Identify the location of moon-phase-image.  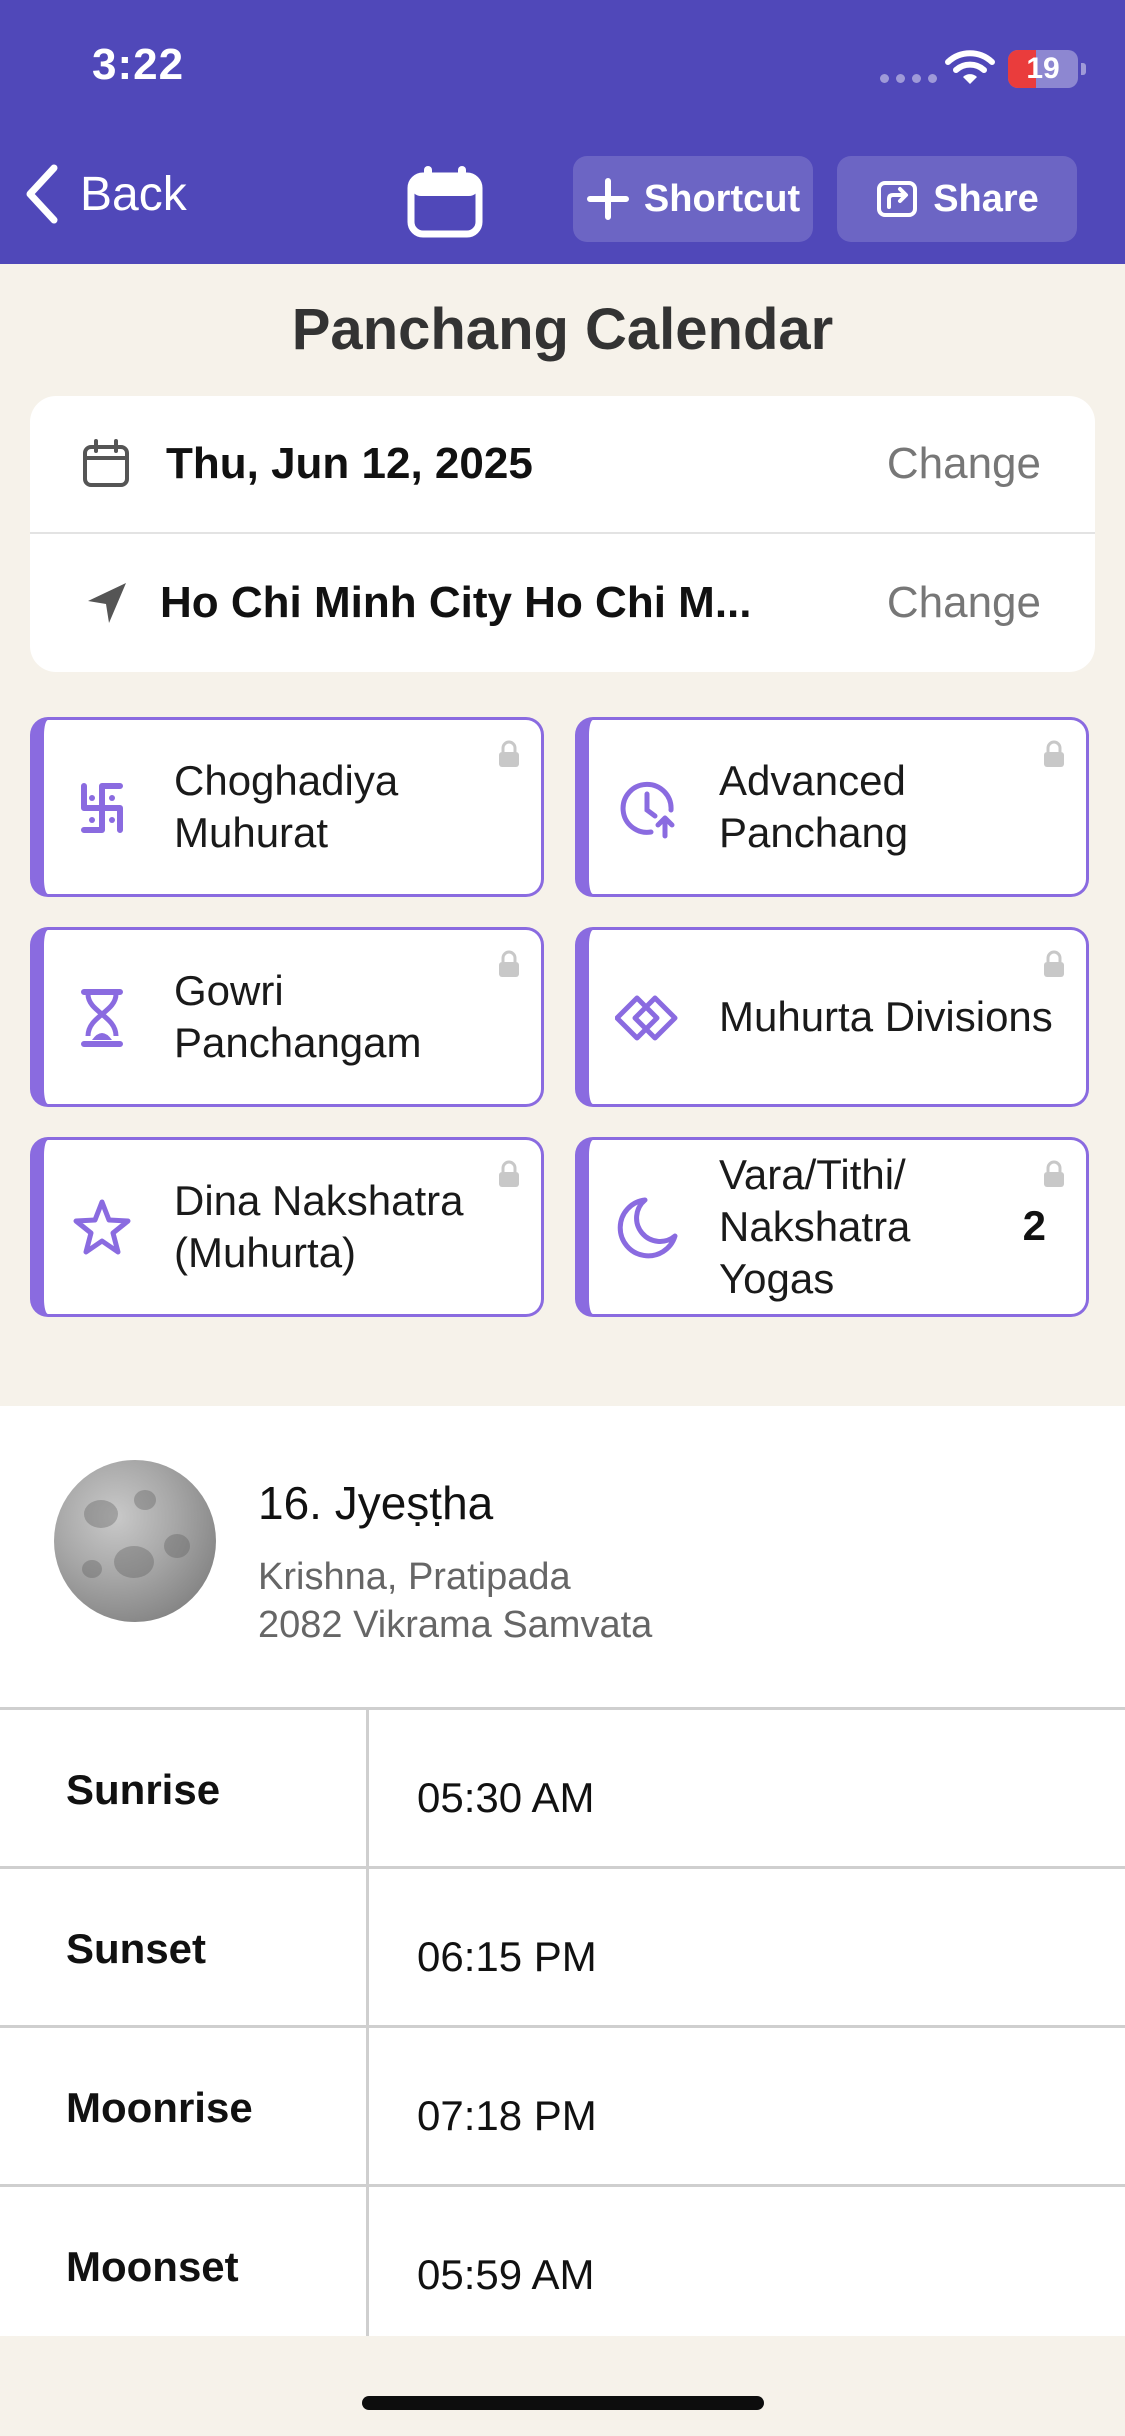
(135, 1541).